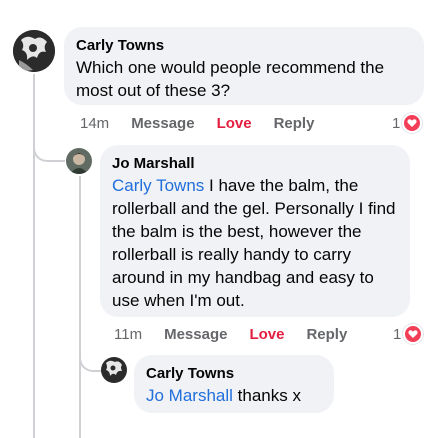 This screenshot has height=438, width=438. Describe the element at coordinates (94, 123) in the screenshot. I see `comment-timestamp: 14m` at that location.